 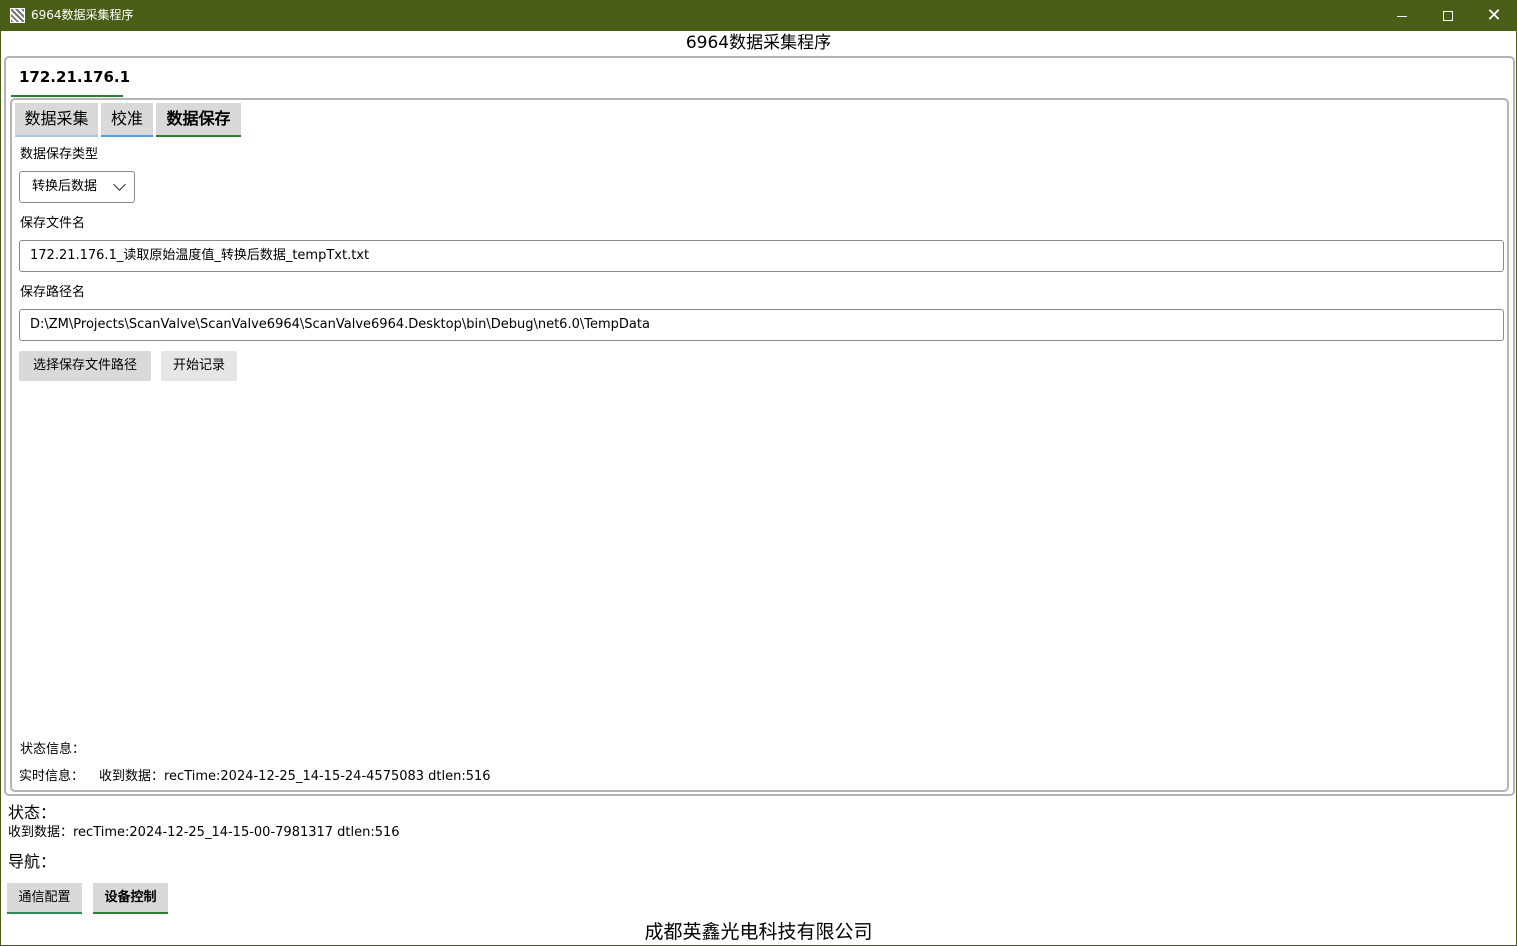 What do you see at coordinates (130, 898) in the screenshot?
I see `device-control-button: 设备控制` at bounding box center [130, 898].